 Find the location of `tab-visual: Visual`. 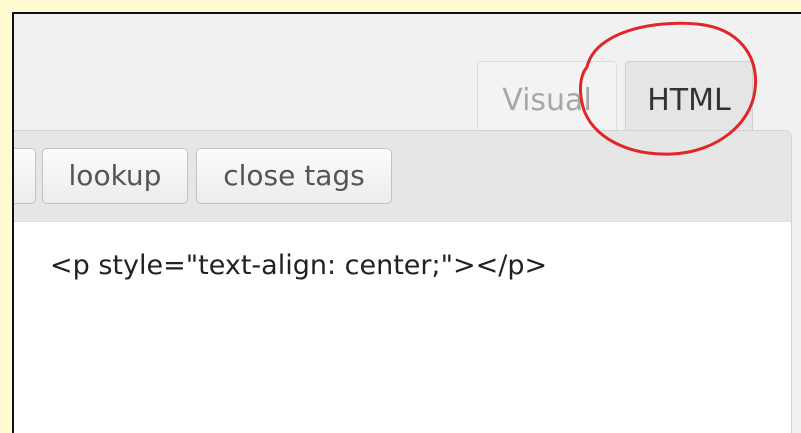

tab-visual: Visual is located at coordinates (547, 101).